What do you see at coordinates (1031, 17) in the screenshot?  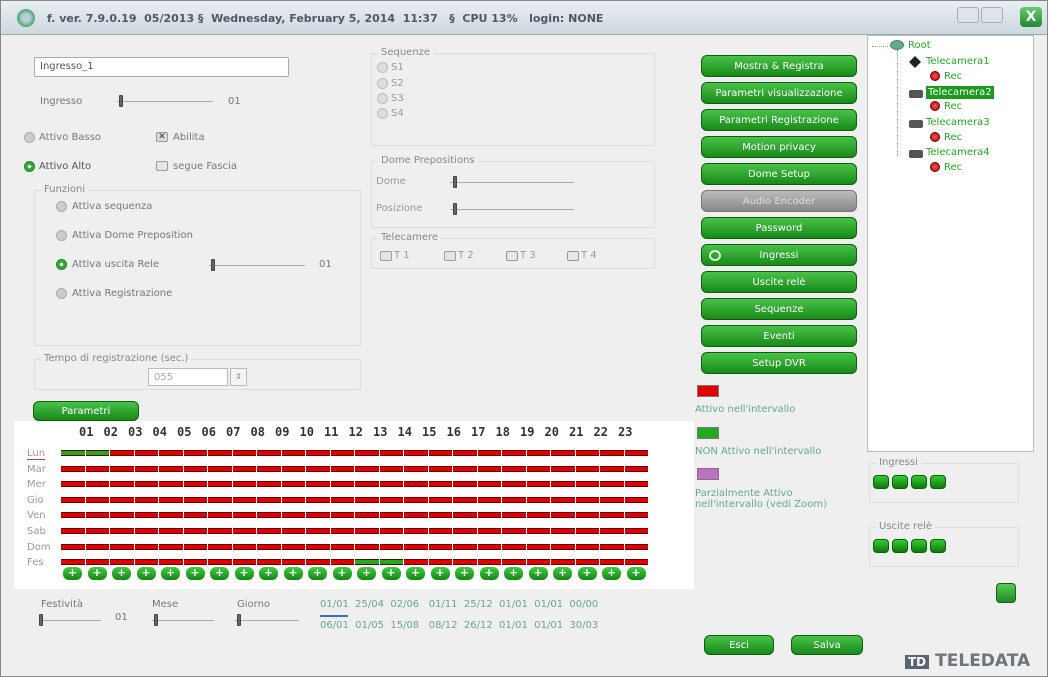 I see `close-button: X` at bounding box center [1031, 17].